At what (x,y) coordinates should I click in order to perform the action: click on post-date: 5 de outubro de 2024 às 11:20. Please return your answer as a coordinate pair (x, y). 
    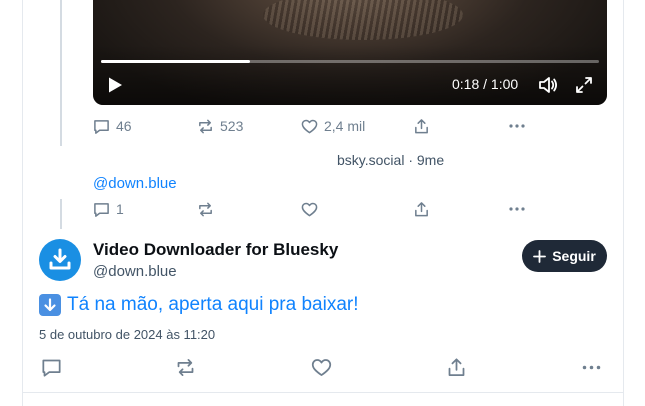
    Looking at the image, I should click on (127, 334).